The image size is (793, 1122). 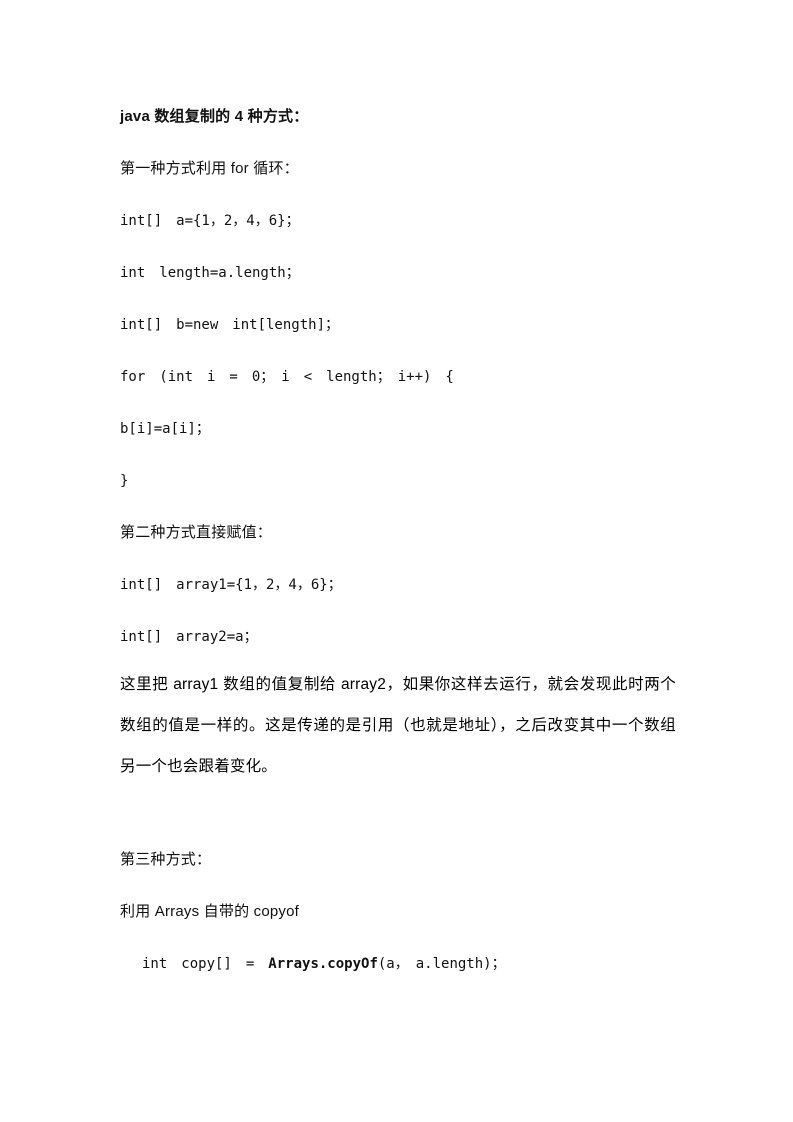 What do you see at coordinates (441, 964) in the screenshot?
I see `code-suffix: (a， a.length)；` at bounding box center [441, 964].